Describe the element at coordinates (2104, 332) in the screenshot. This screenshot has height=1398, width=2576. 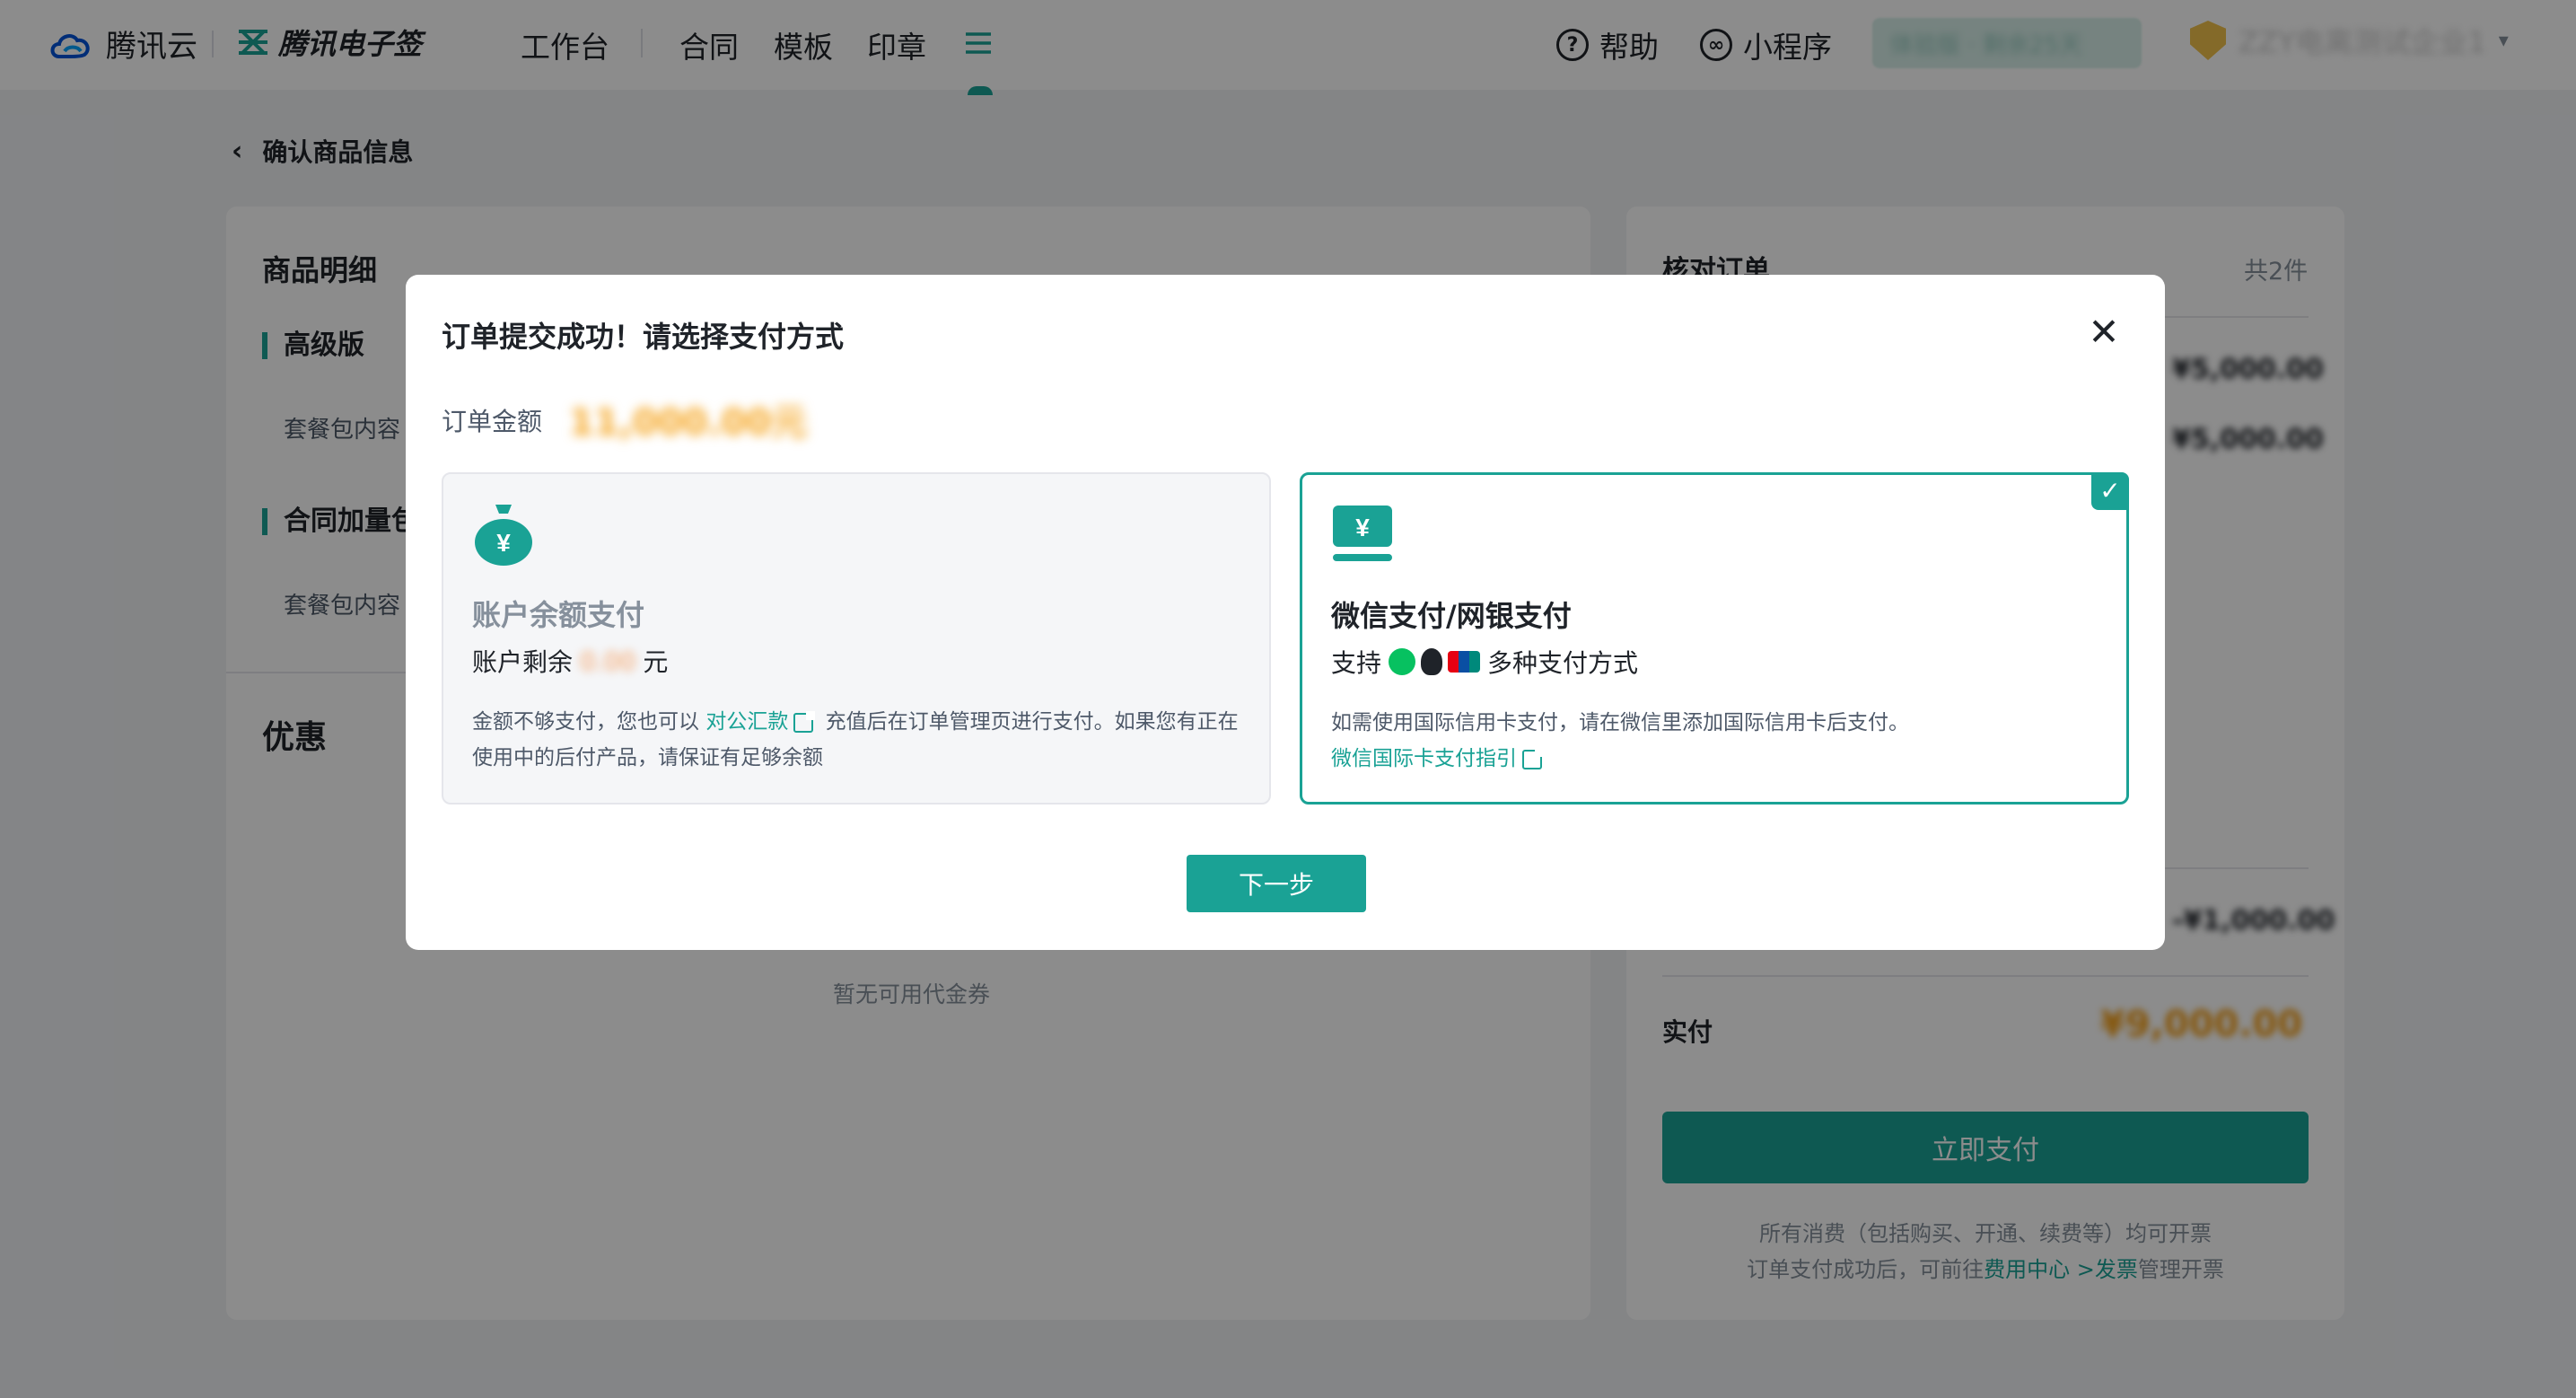
I see `close-icon: ✕` at that location.